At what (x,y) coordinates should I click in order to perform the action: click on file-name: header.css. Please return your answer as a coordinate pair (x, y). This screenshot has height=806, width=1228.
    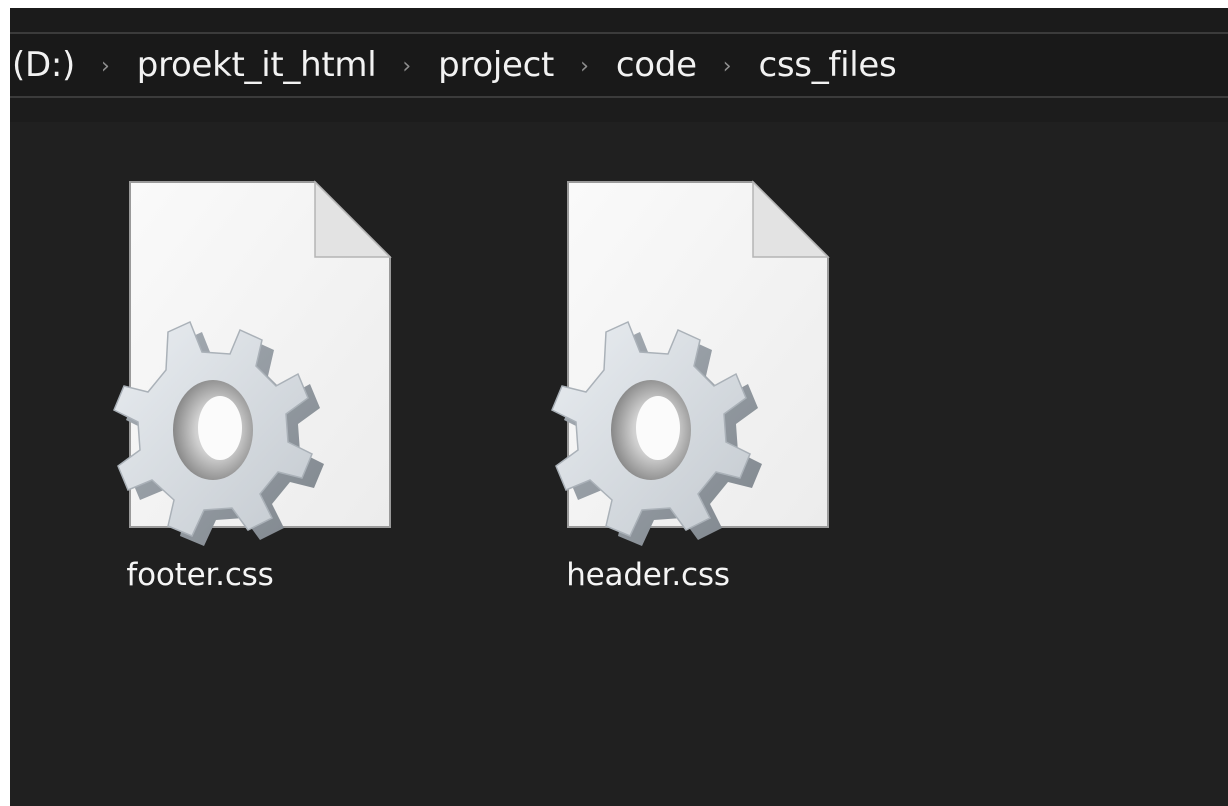
    Looking at the image, I should click on (648, 575).